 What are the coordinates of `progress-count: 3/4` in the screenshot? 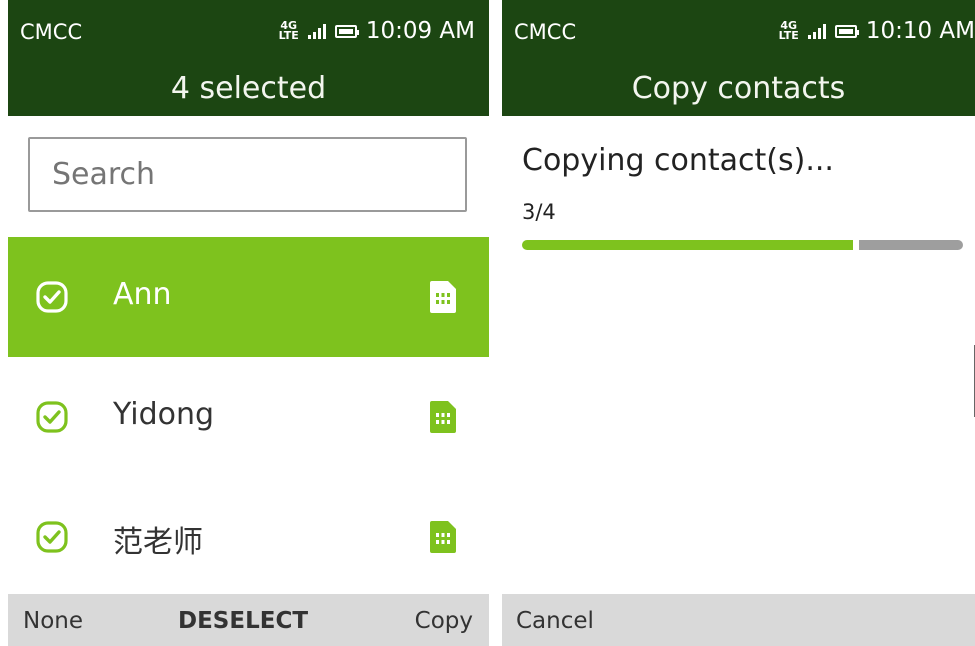 It's located at (539, 212).